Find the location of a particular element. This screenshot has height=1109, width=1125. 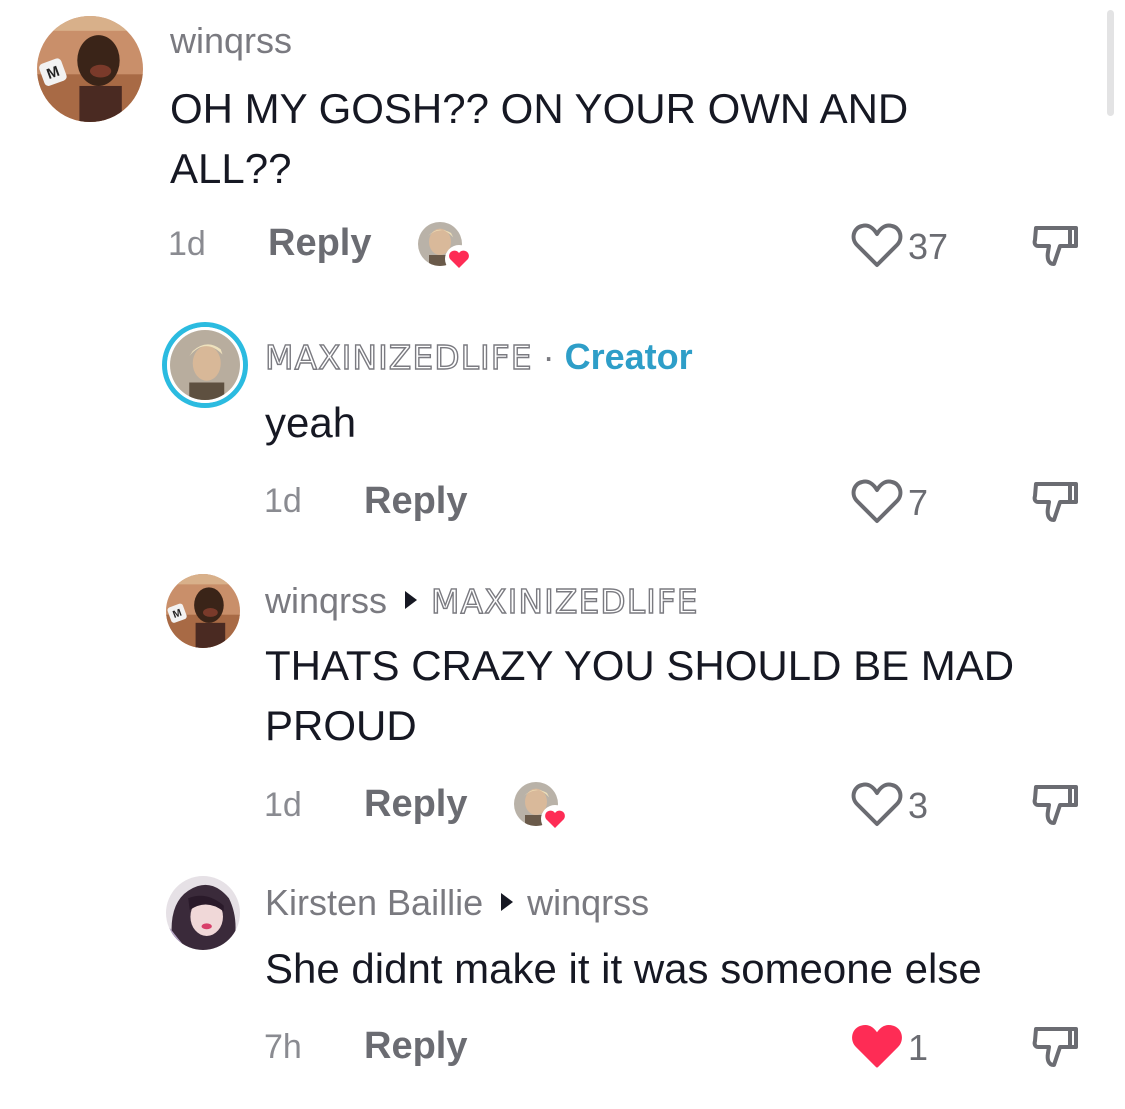

reply-to-username: MAXINIZEDLIFE is located at coordinates (564, 601).